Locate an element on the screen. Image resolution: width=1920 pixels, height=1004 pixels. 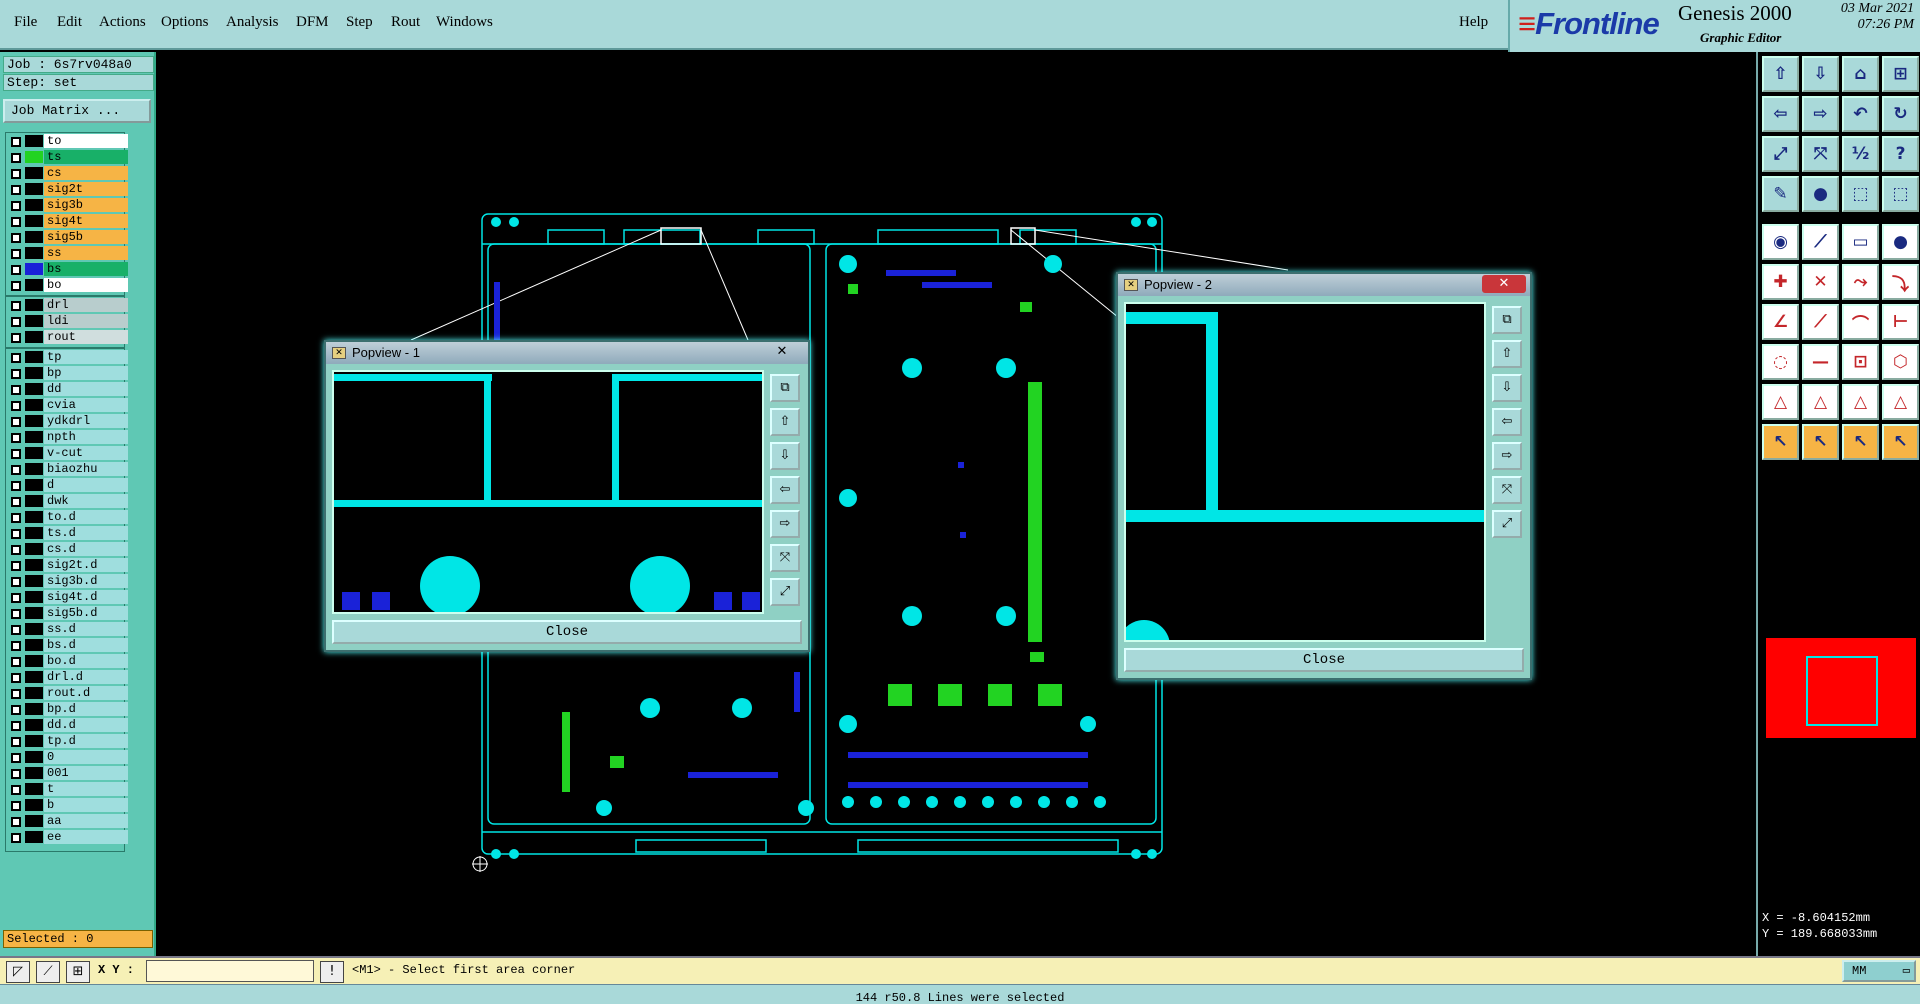
zoom-out-icon: ⤧ is located at coordinates (1820, 154).